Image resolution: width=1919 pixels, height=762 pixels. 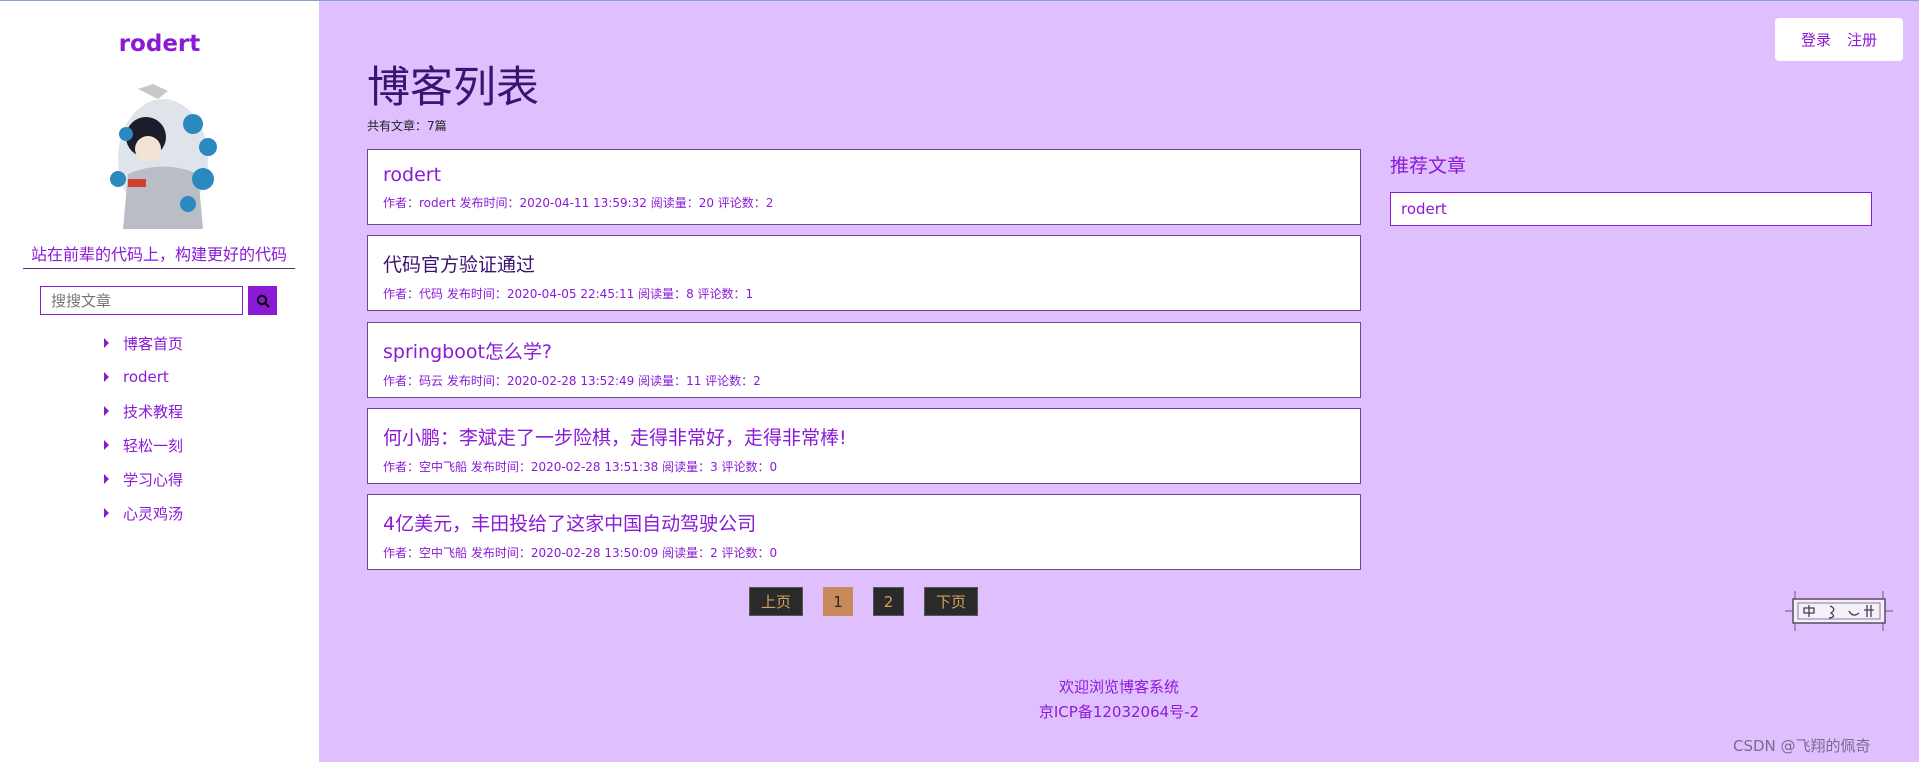 What do you see at coordinates (163, 154) in the screenshot?
I see `avatar` at bounding box center [163, 154].